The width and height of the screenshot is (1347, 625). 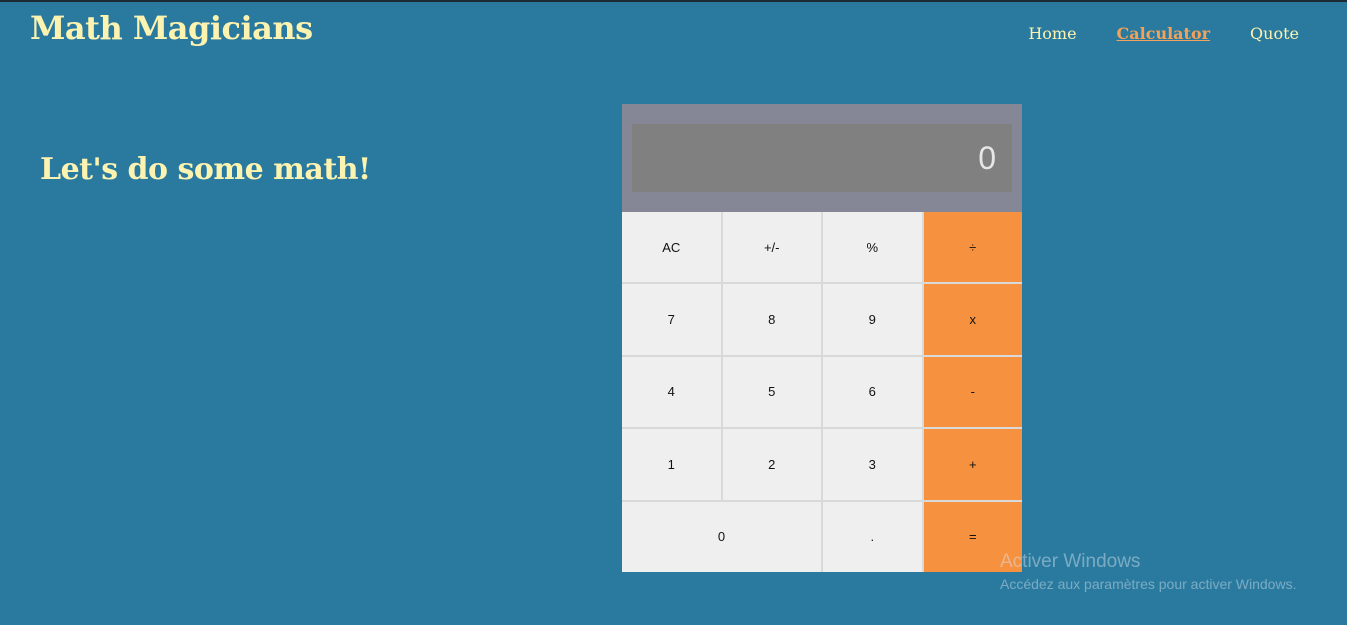 What do you see at coordinates (872, 392) in the screenshot?
I see `key-6: 6` at bounding box center [872, 392].